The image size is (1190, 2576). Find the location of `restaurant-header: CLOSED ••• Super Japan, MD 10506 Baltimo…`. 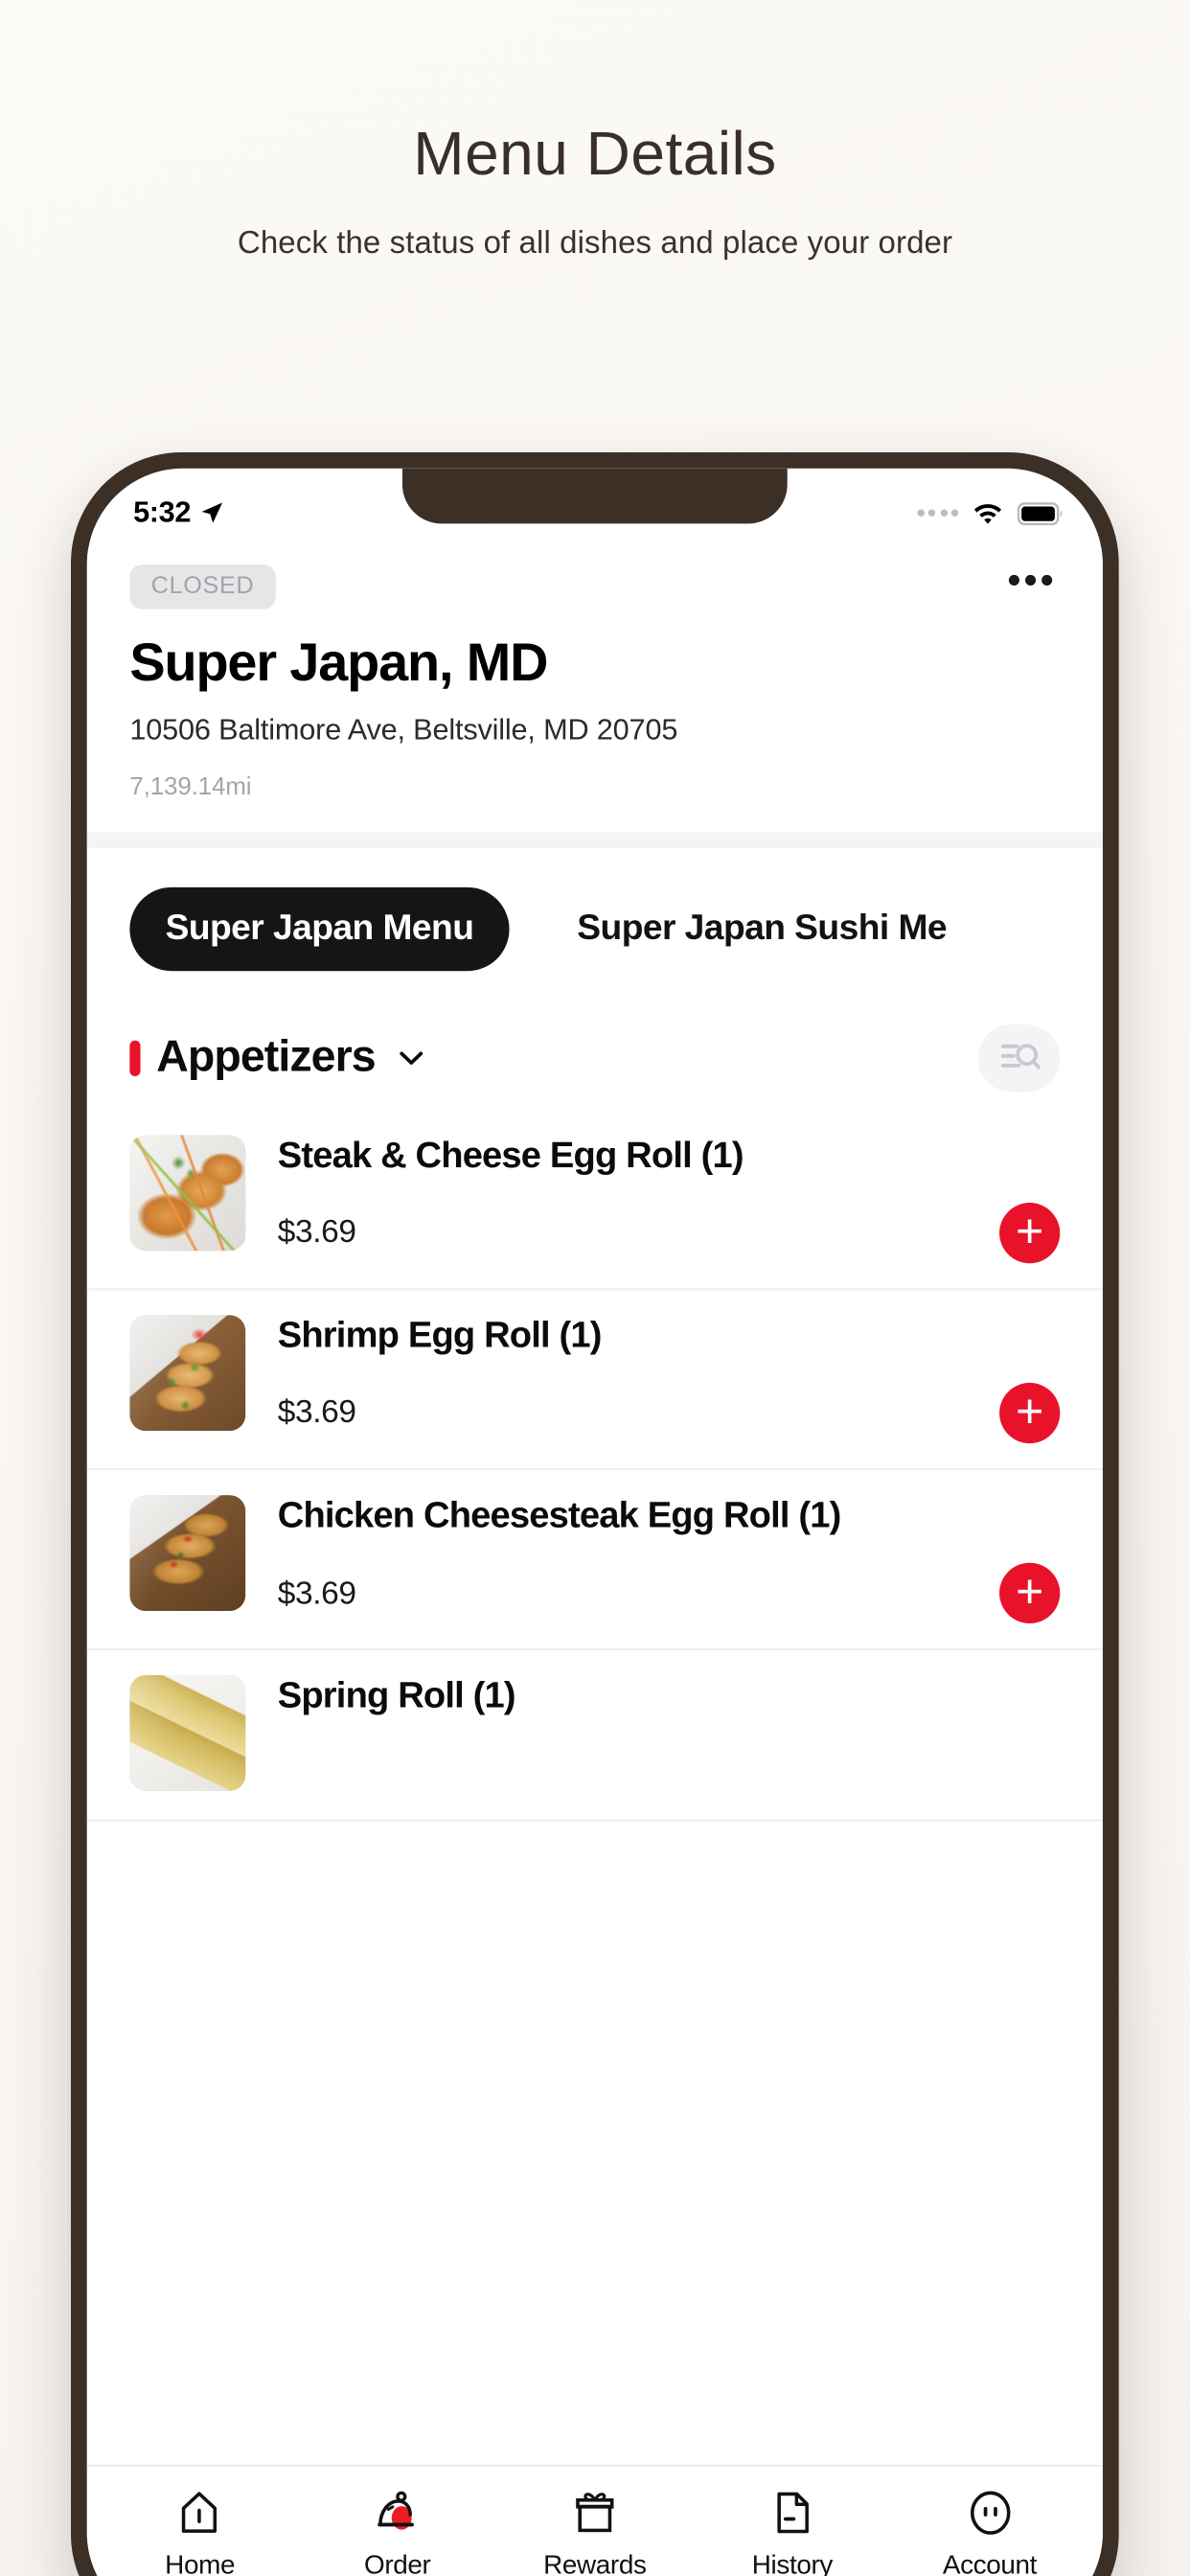

restaurant-header: CLOSED ••• Super Japan, MD 10506 Baltimo… is located at coordinates (594, 689).